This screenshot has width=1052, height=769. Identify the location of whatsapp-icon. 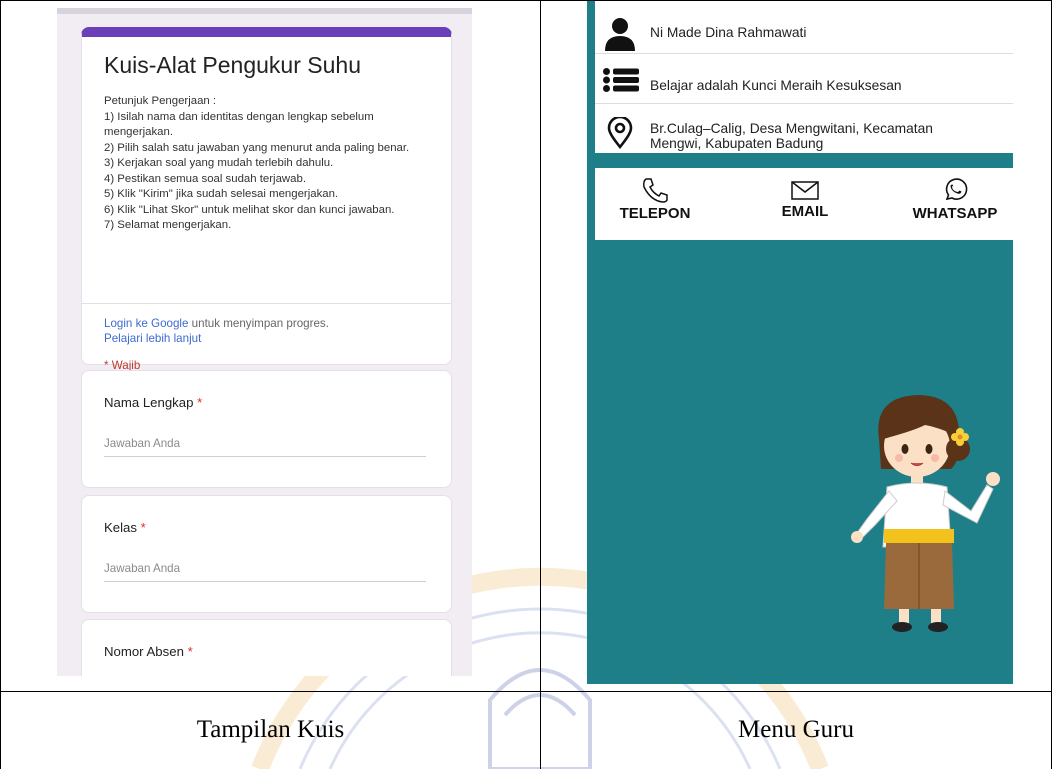
(956, 189).